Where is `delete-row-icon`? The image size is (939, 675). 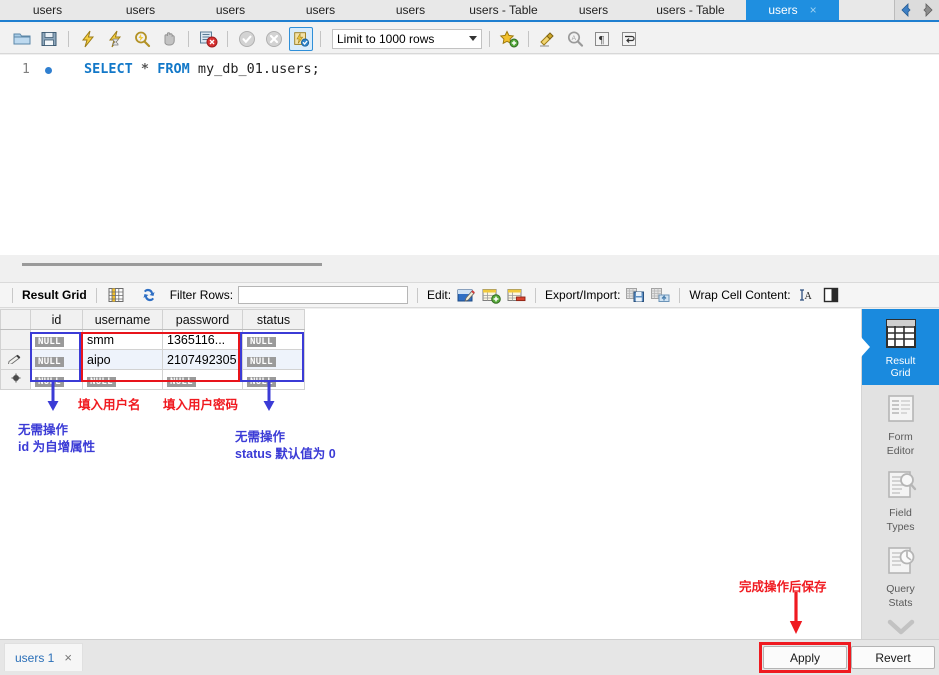
delete-row-icon is located at coordinates (516, 295).